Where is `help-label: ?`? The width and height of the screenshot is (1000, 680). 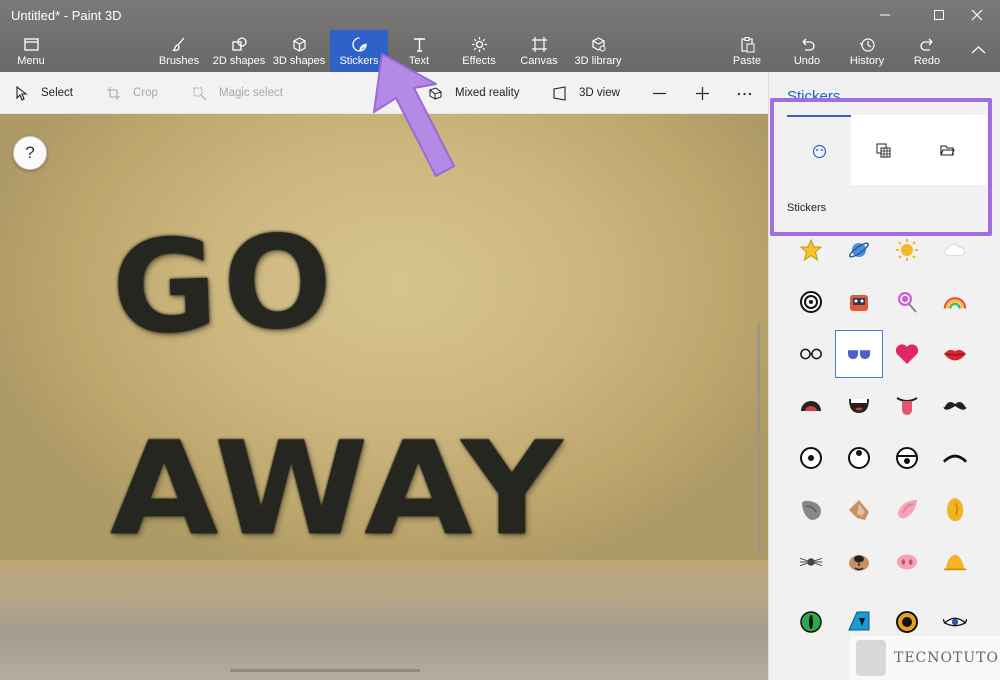
help-label: ? is located at coordinates (30, 152).